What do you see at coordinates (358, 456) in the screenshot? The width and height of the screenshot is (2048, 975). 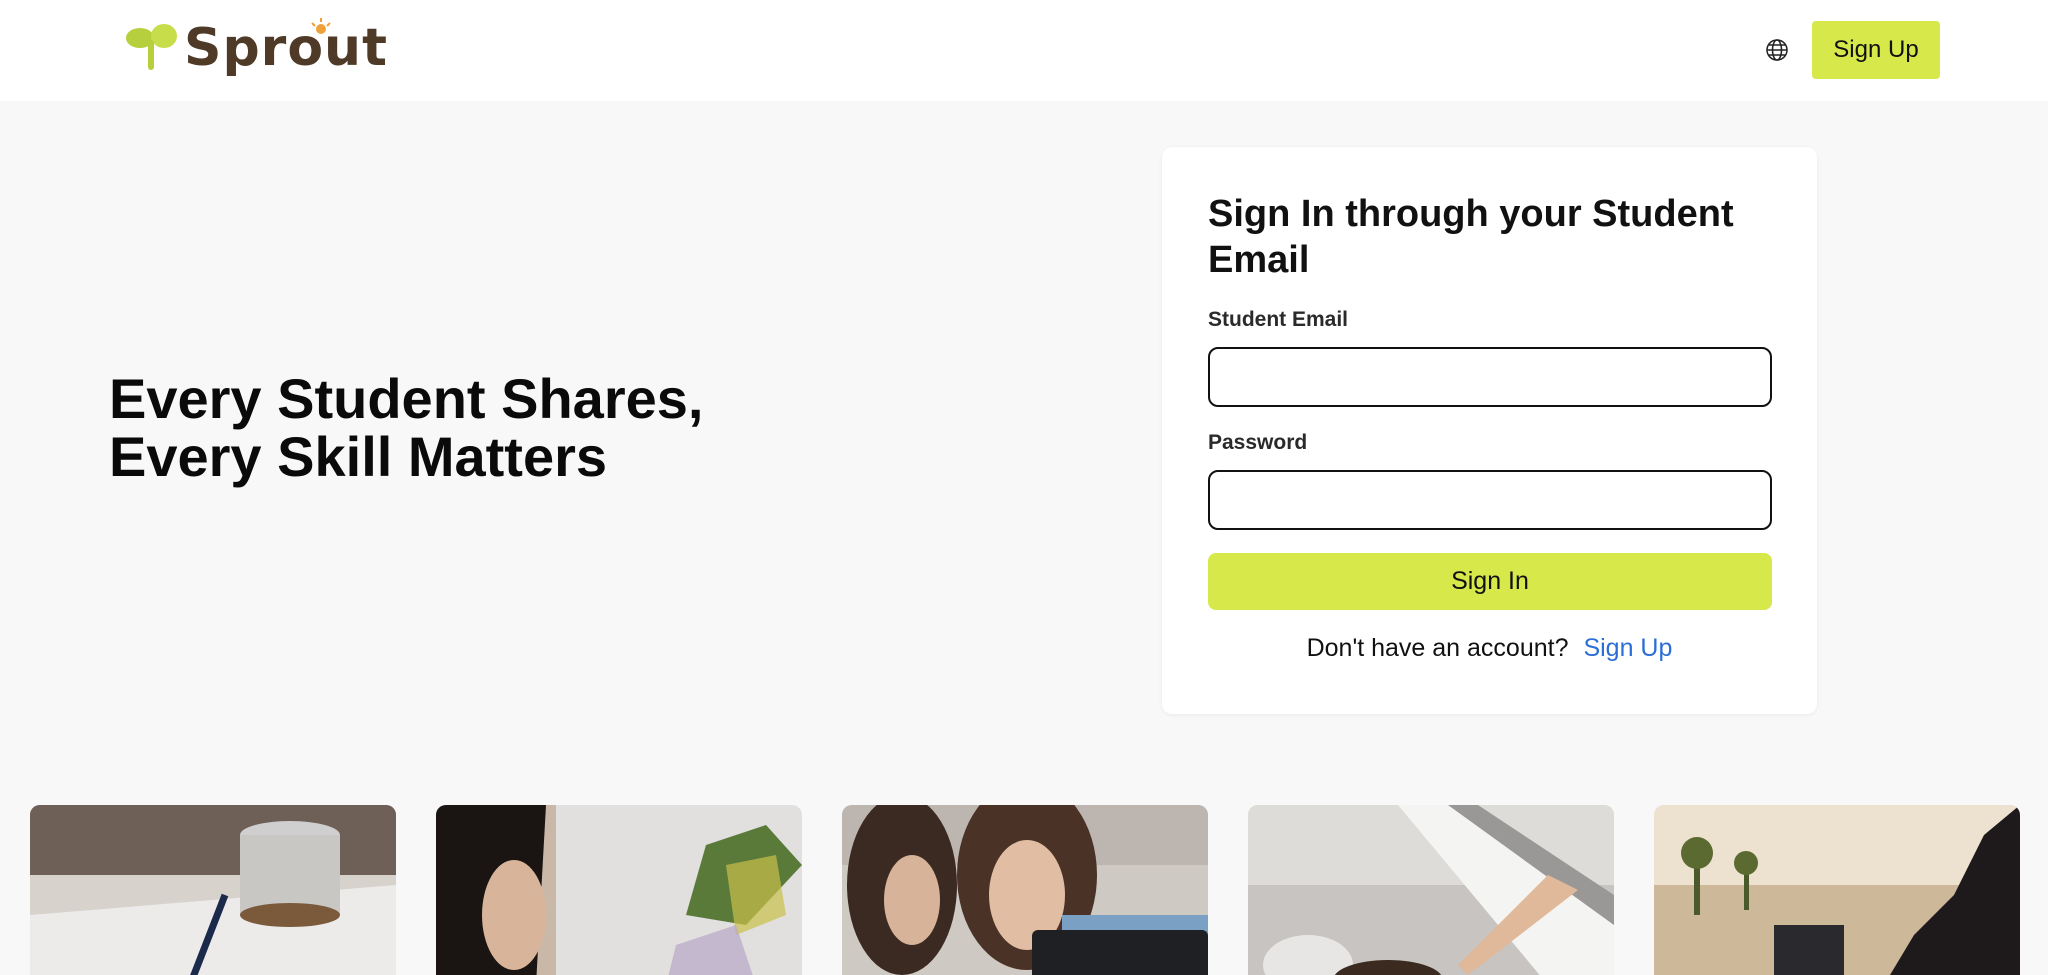 I see `hero-title-line2: Every Skill Matters` at bounding box center [358, 456].